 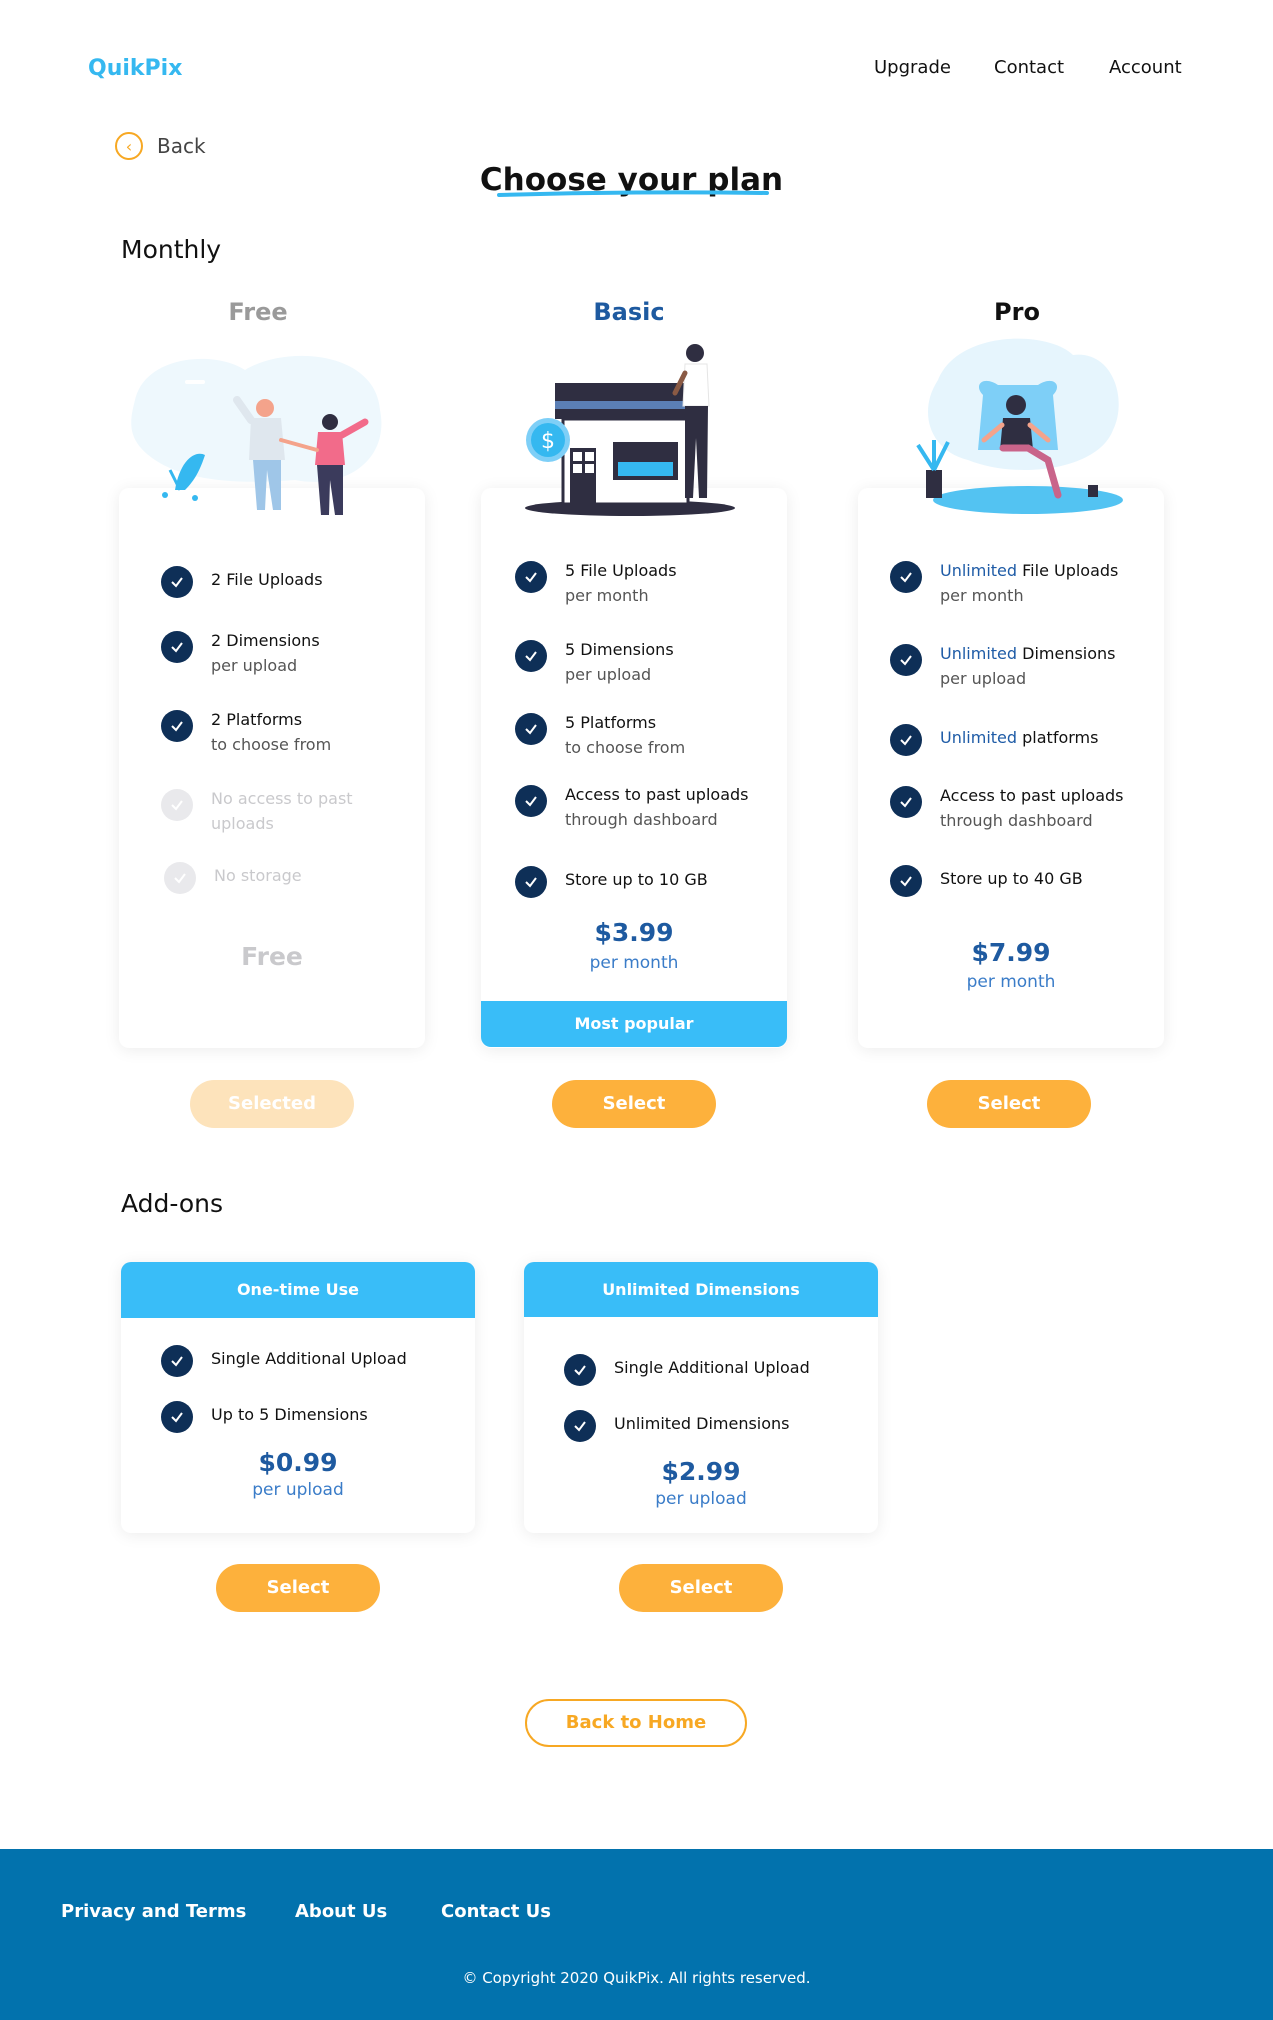 What do you see at coordinates (496, 1911) in the screenshot?
I see `footer-contact-link: Contact Us` at bounding box center [496, 1911].